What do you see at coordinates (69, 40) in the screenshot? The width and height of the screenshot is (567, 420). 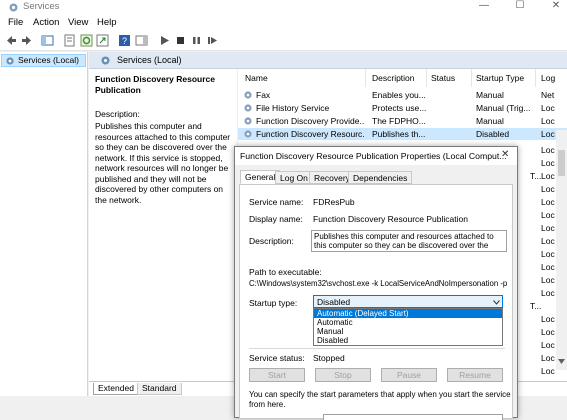 I see `properties-icon` at bounding box center [69, 40].